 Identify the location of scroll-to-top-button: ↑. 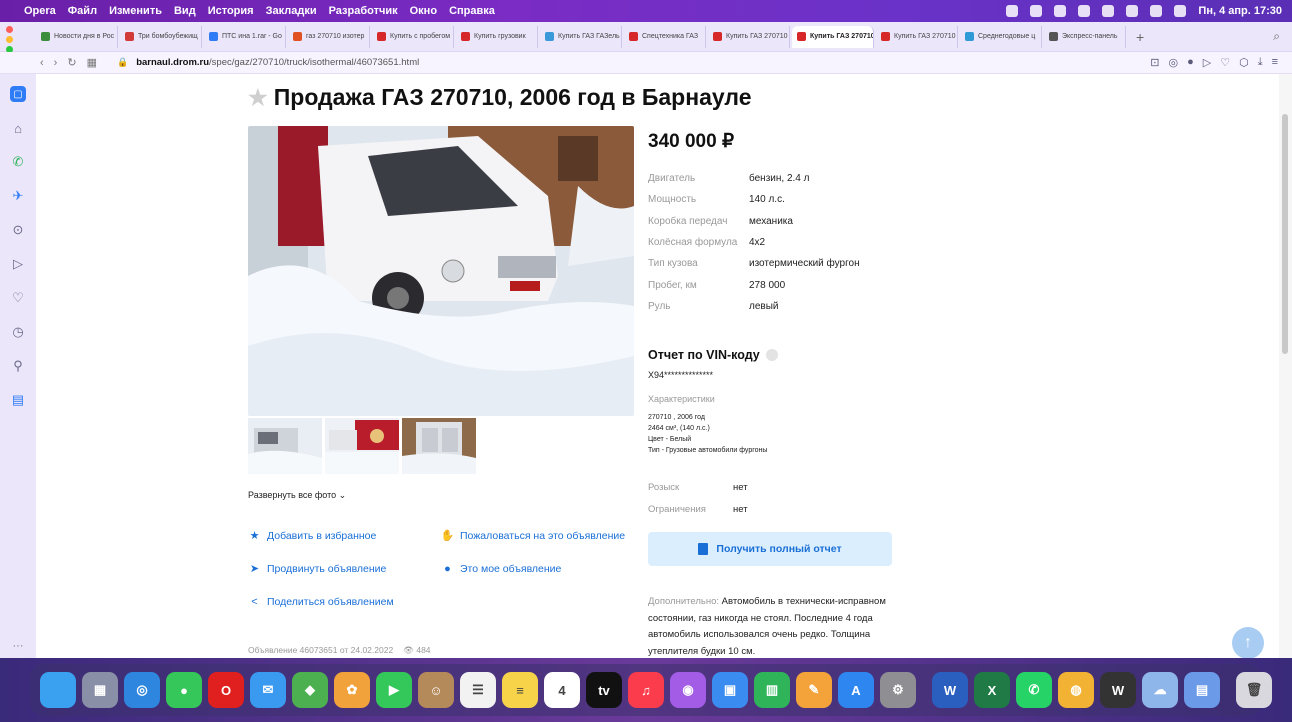
(1248, 642).